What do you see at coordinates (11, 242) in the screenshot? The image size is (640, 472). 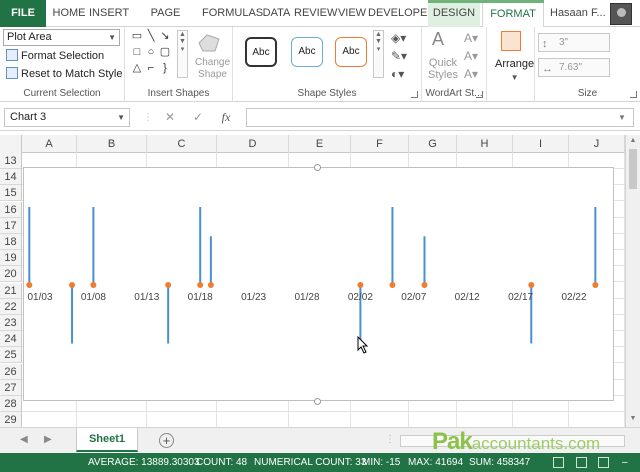 I see `row-header: 18` at bounding box center [11, 242].